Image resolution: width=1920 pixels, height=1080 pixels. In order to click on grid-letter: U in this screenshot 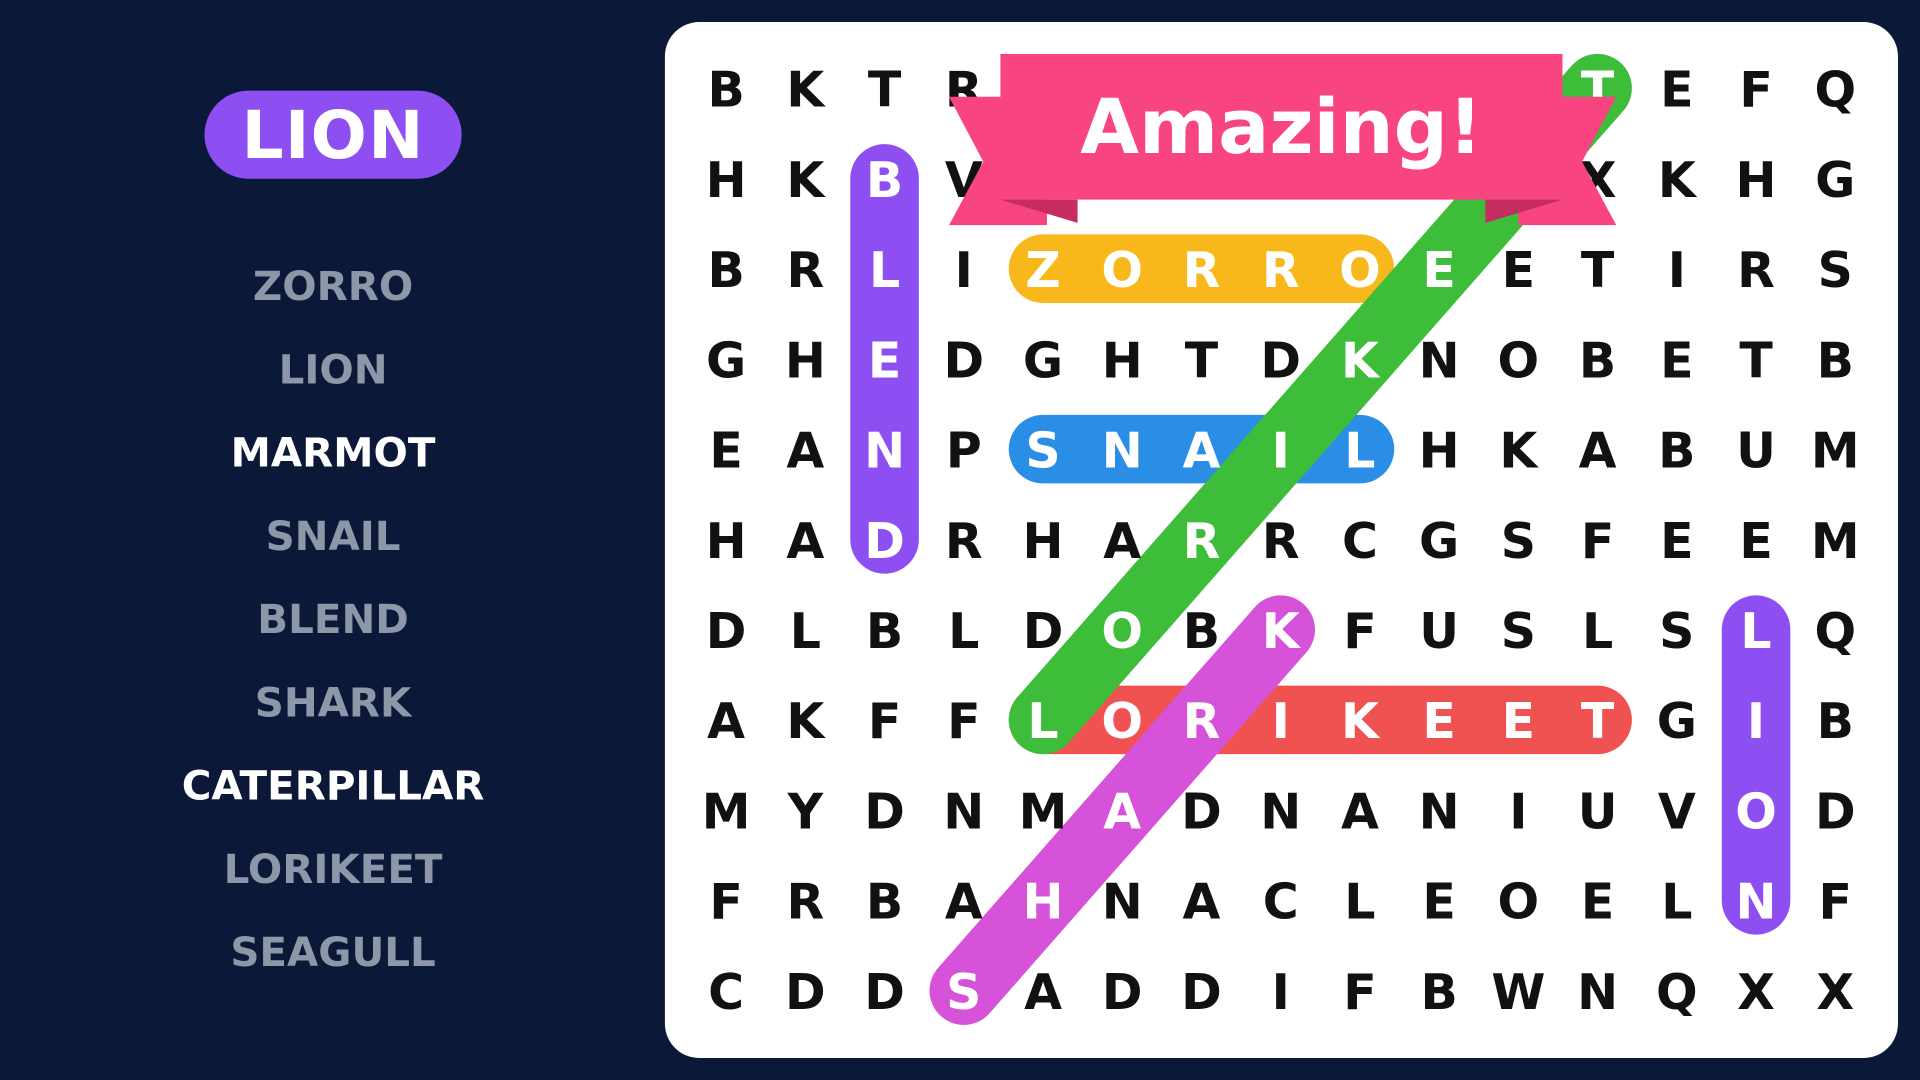, I will do `click(1756, 451)`.